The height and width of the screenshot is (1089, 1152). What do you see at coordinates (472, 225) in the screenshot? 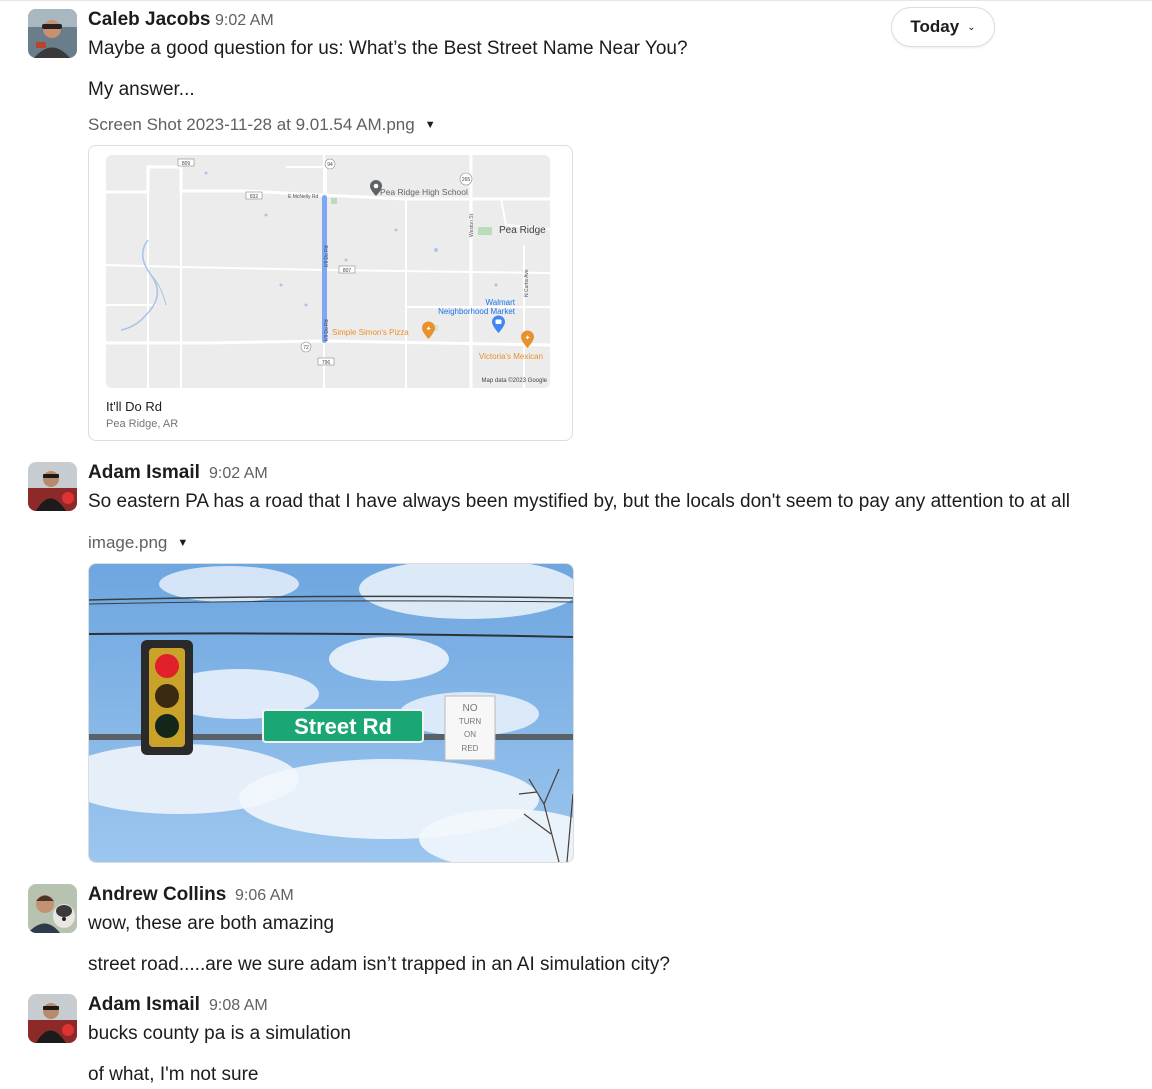
I see `road-label-weston: Weston St` at bounding box center [472, 225].